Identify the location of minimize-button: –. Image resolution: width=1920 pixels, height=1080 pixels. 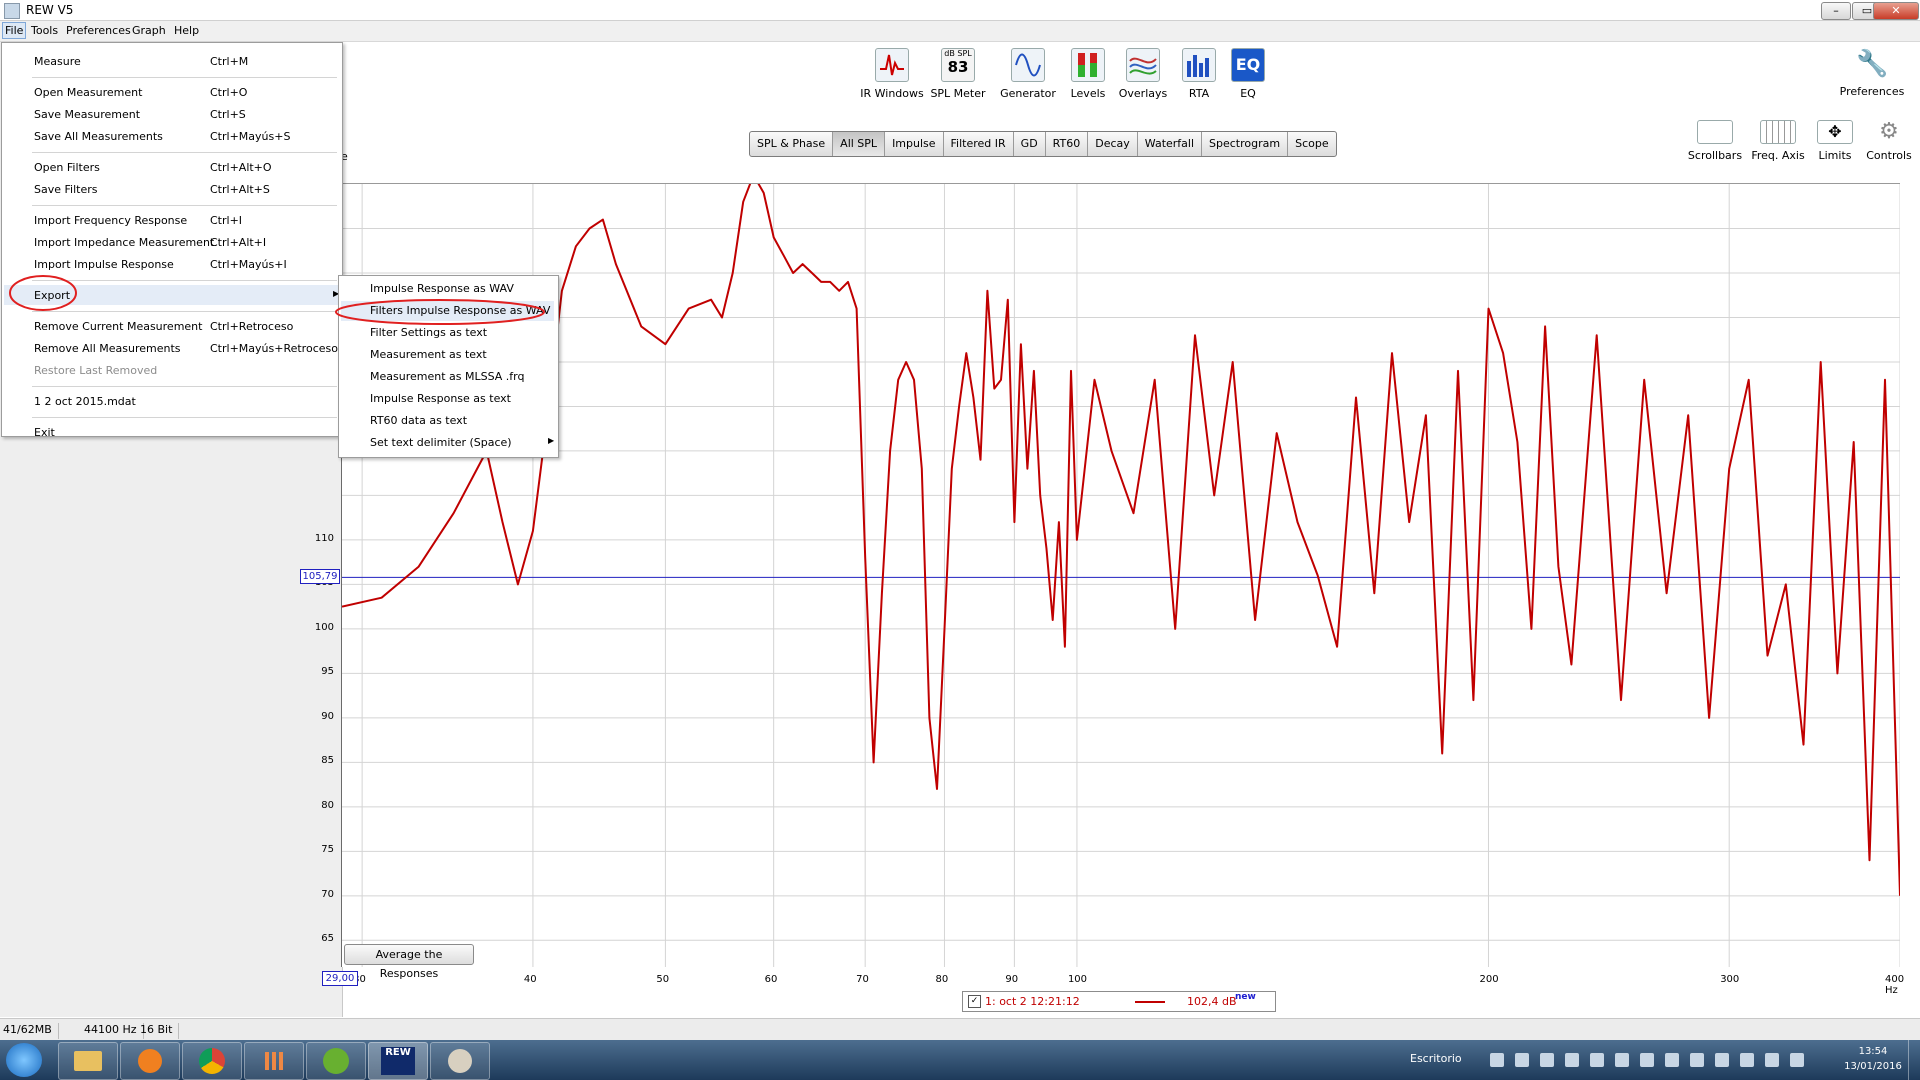
(1836, 11).